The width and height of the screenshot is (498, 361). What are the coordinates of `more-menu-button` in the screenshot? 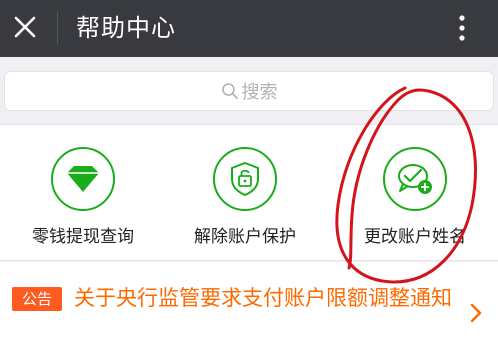 It's located at (462, 28).